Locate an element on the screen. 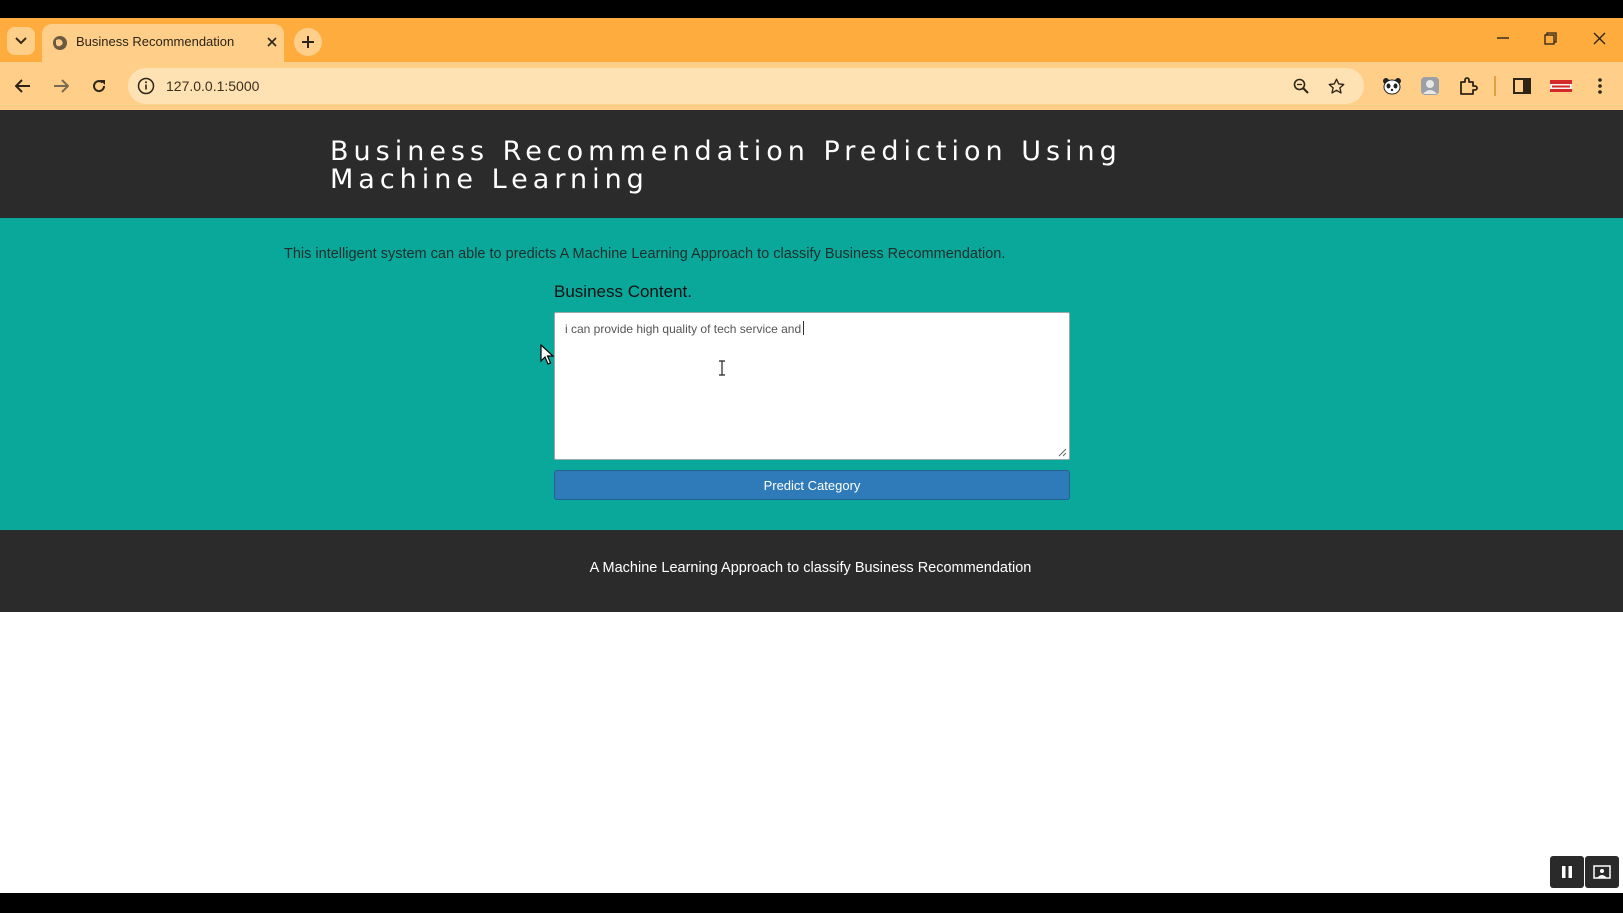 The width and height of the screenshot is (1623, 913). panda-extension-icon is located at coordinates (1392, 86).